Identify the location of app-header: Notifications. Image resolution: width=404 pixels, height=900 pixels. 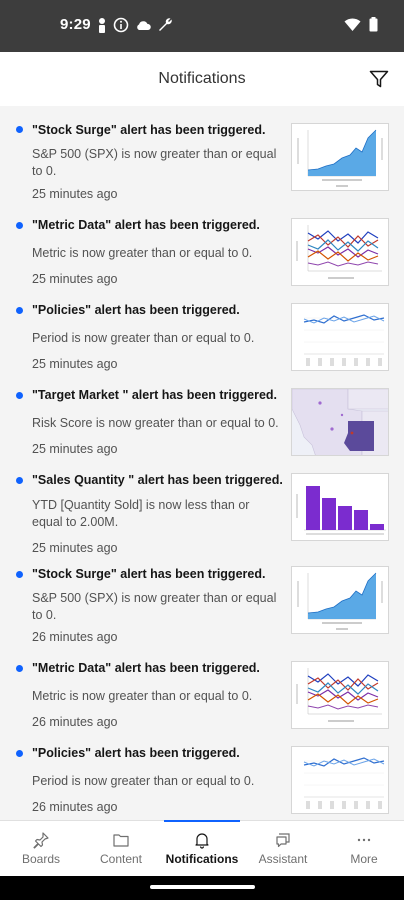
(202, 79).